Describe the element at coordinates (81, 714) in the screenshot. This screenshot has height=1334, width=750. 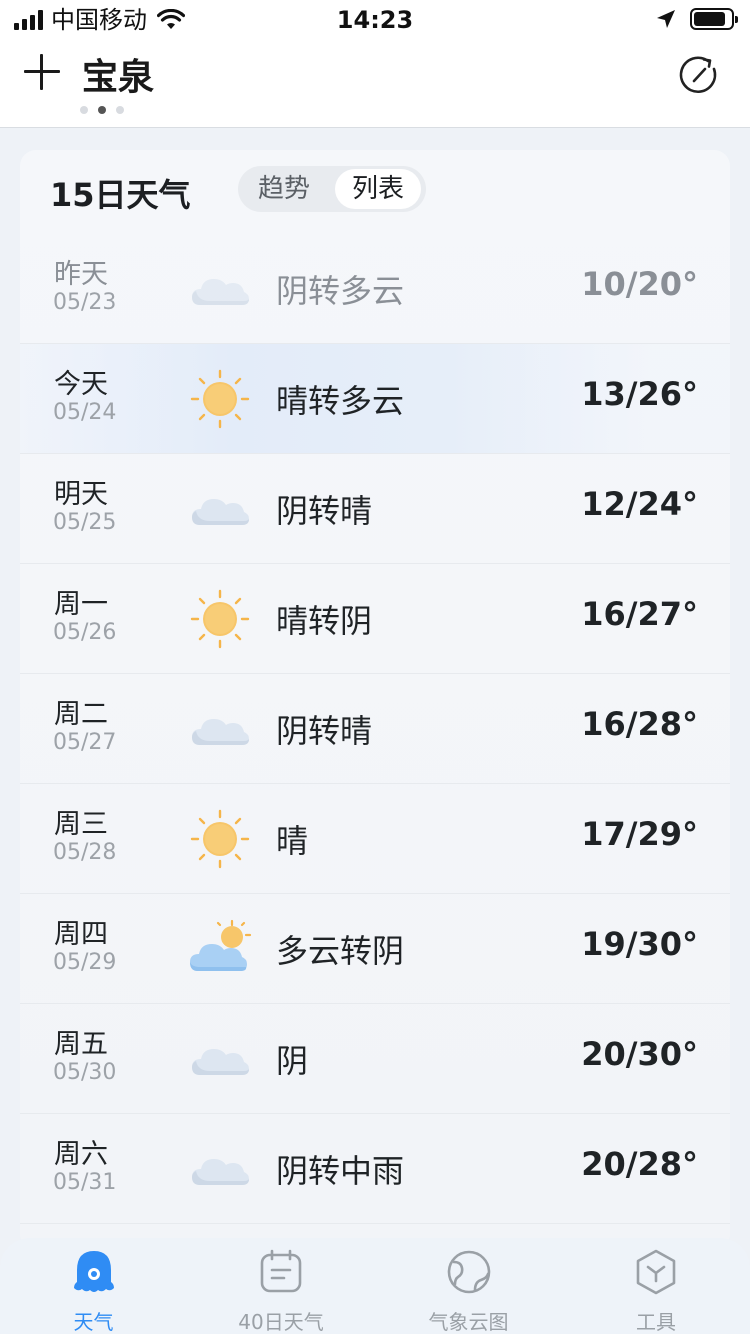
I see `row-day-label: 周二` at that location.